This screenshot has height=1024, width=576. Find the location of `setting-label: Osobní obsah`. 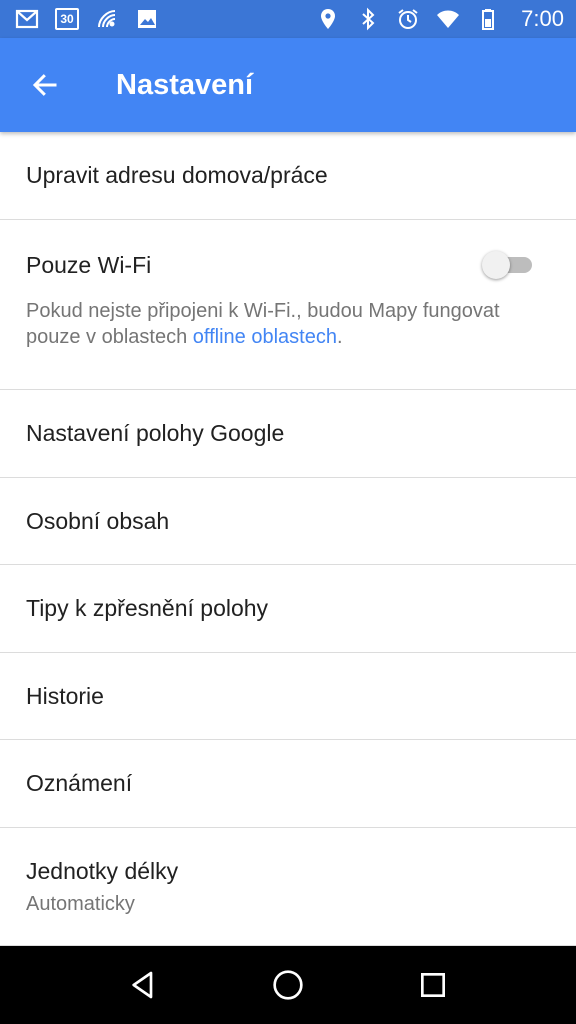

setting-label: Osobní obsah is located at coordinates (98, 520).